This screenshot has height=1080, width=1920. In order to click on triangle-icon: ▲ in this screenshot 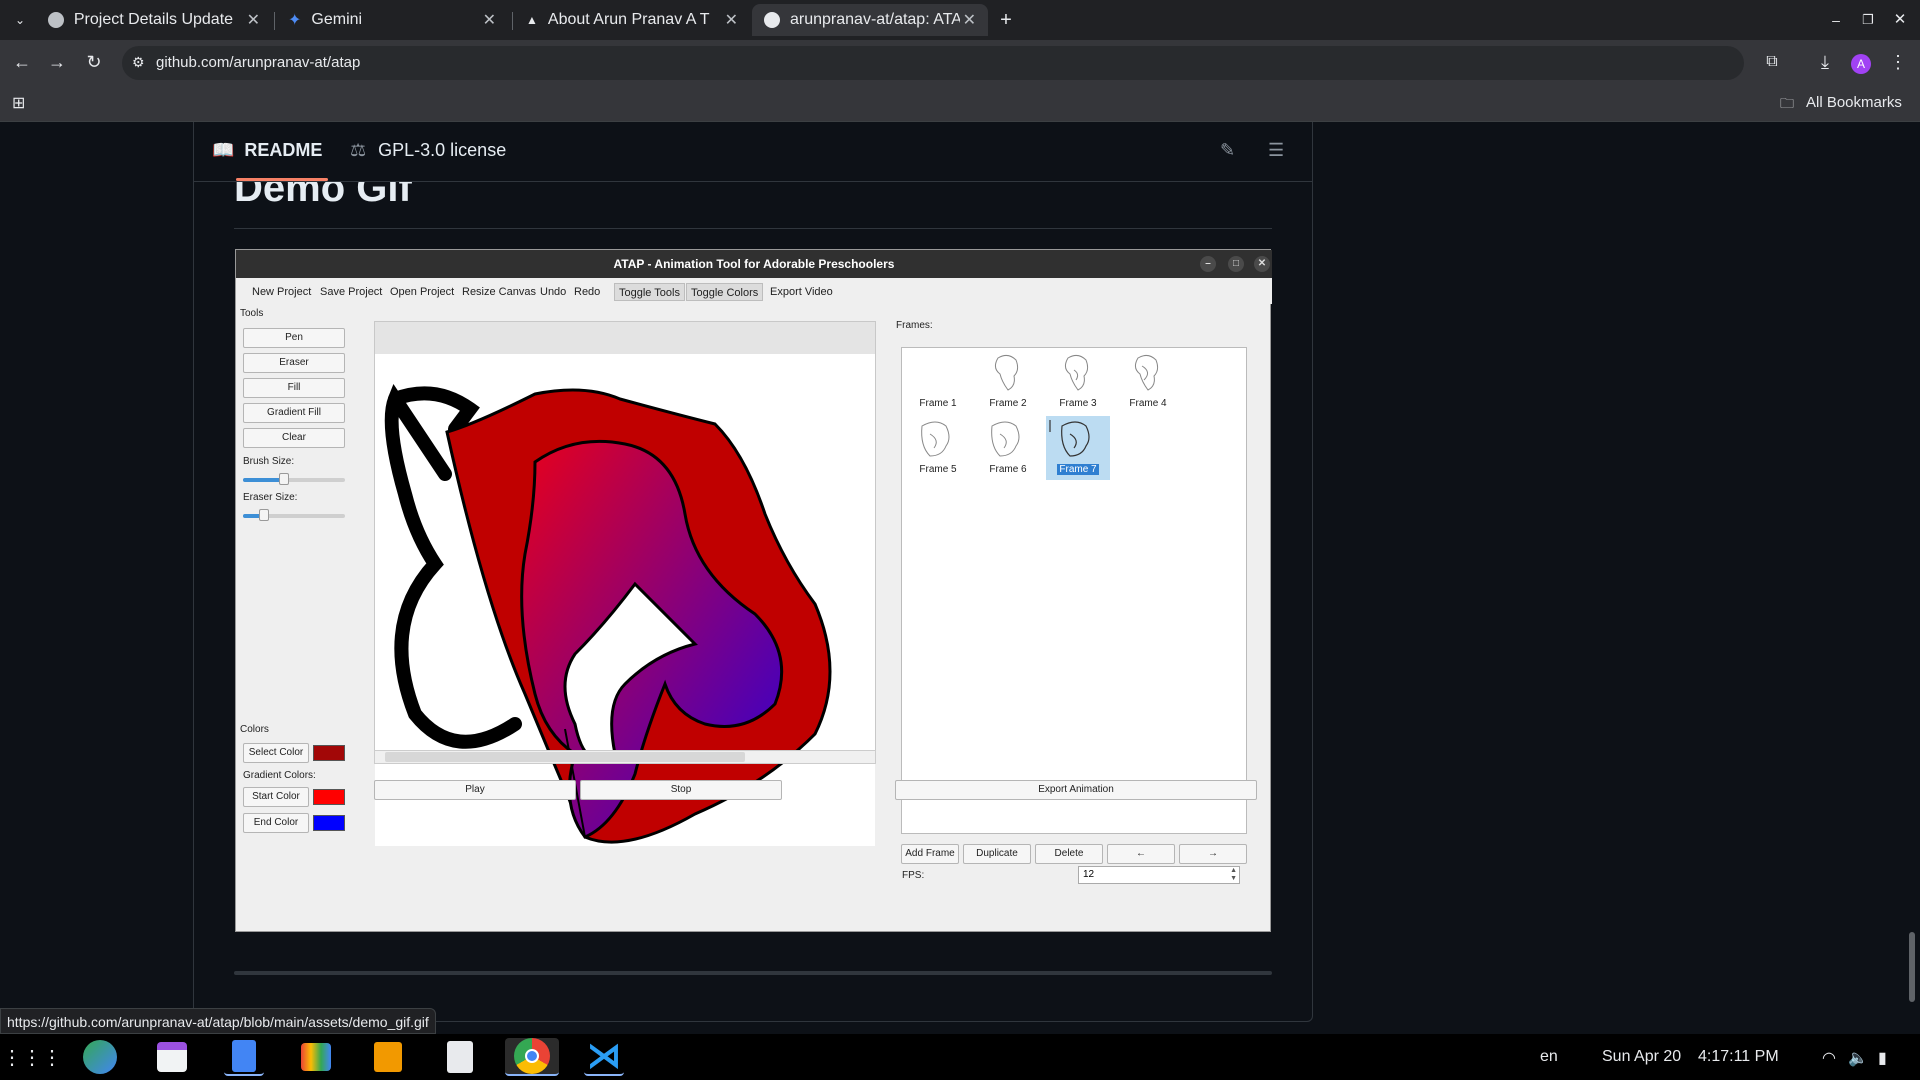, I will do `click(532, 20)`.